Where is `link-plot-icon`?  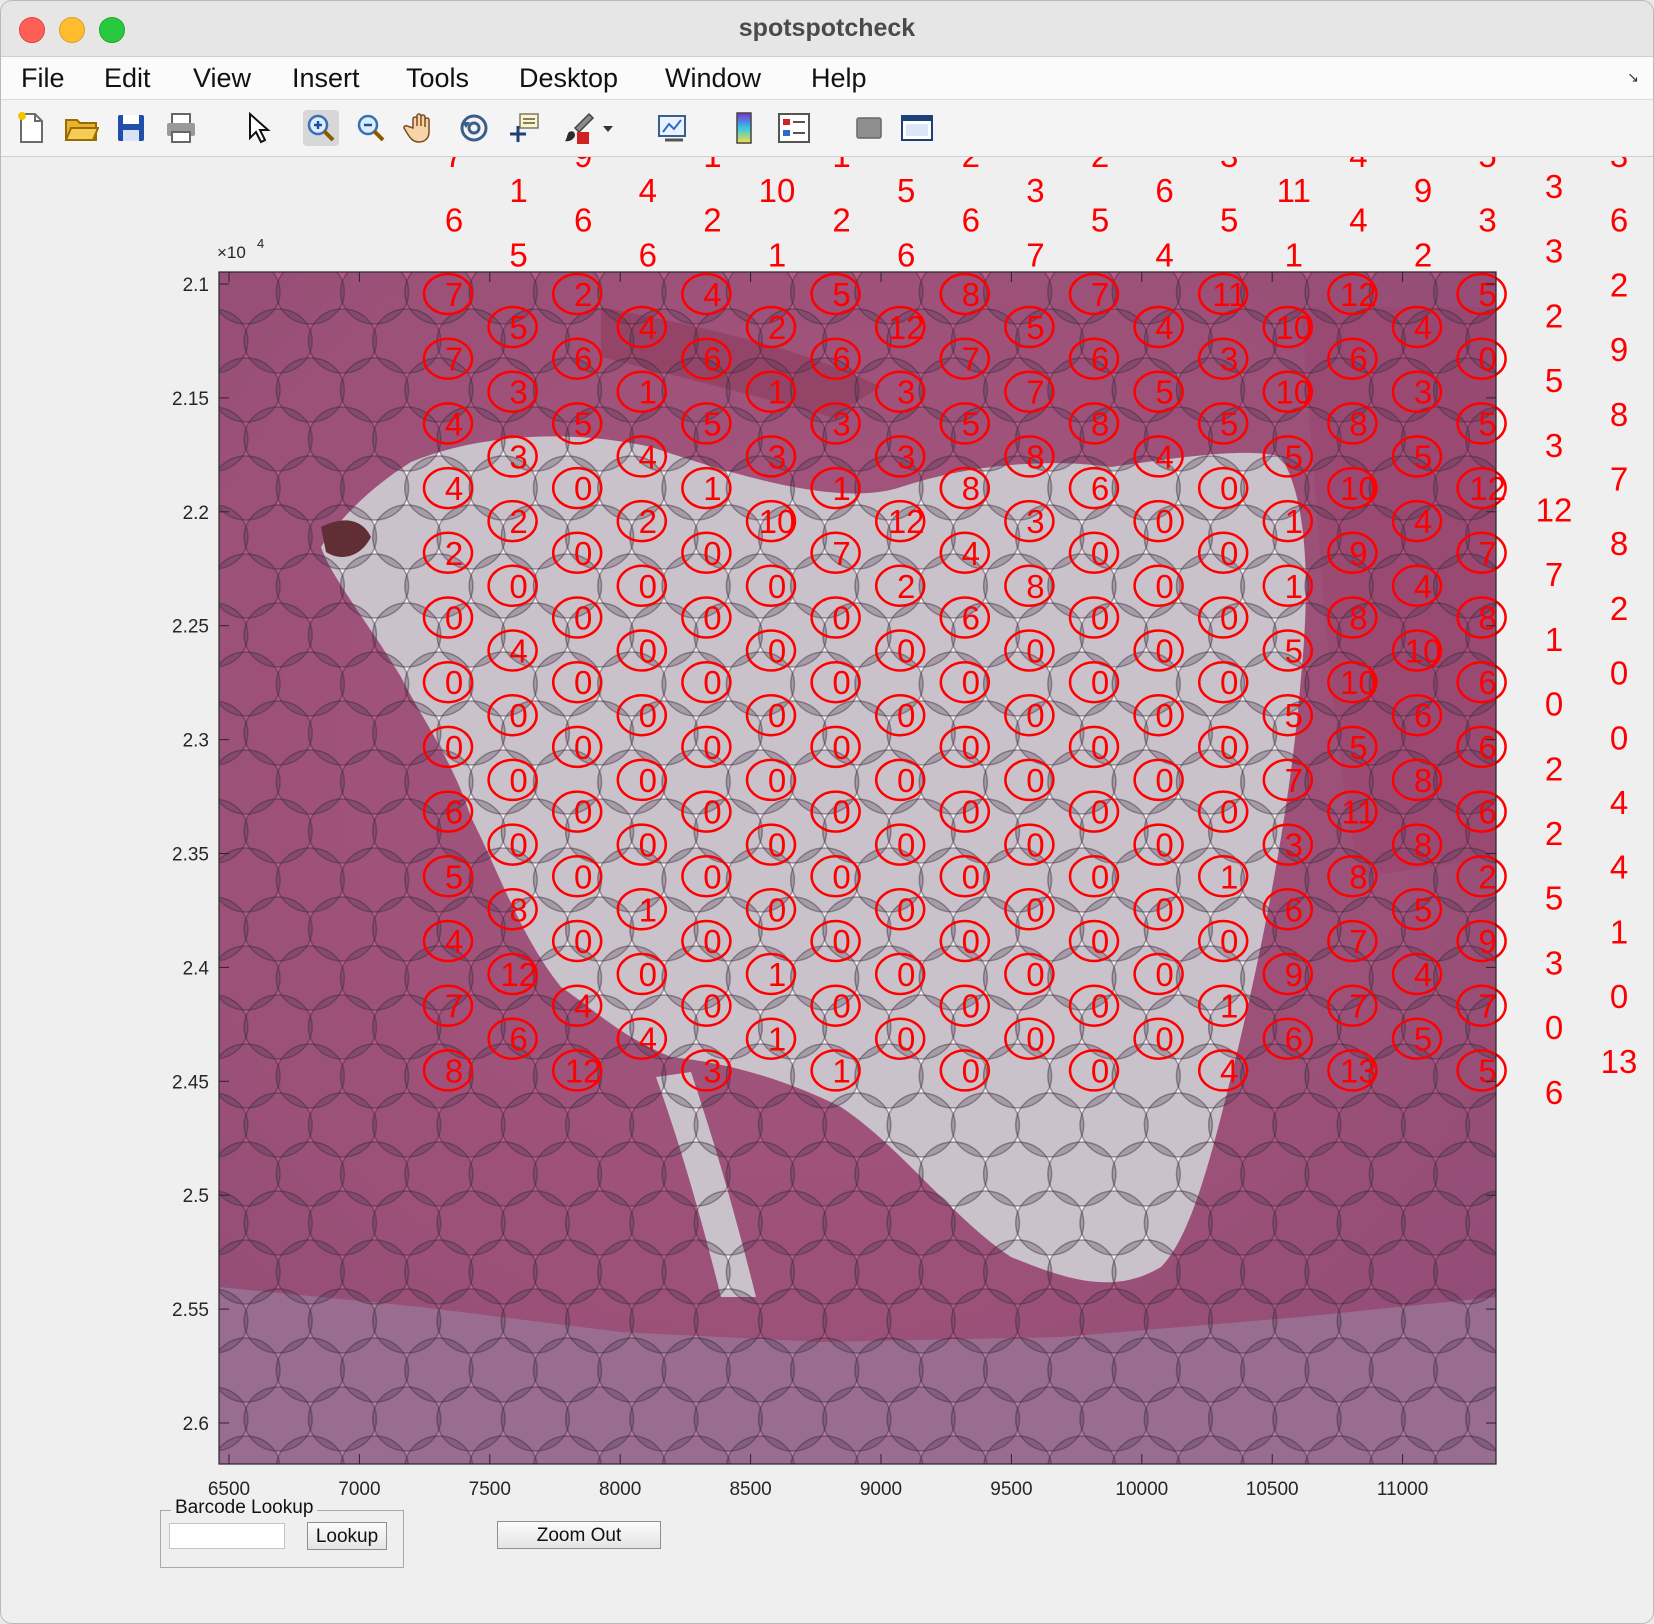 link-plot-icon is located at coordinates (673, 128).